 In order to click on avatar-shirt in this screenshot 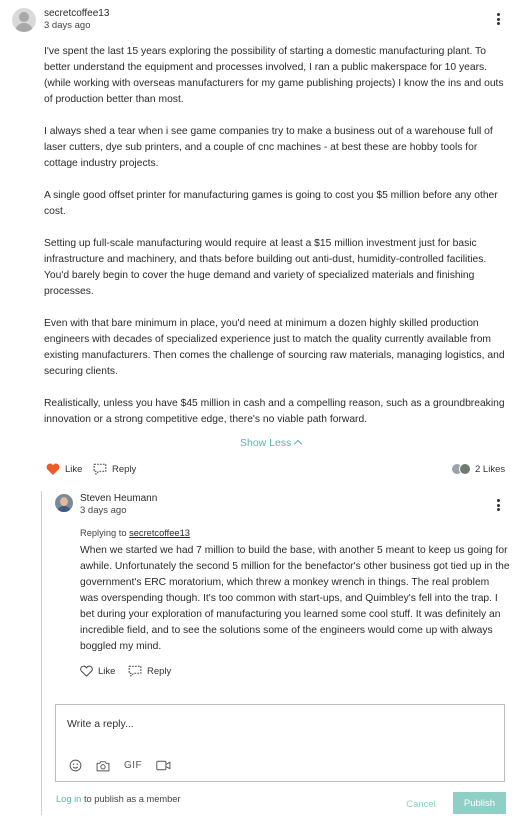, I will do `click(64, 509)`.